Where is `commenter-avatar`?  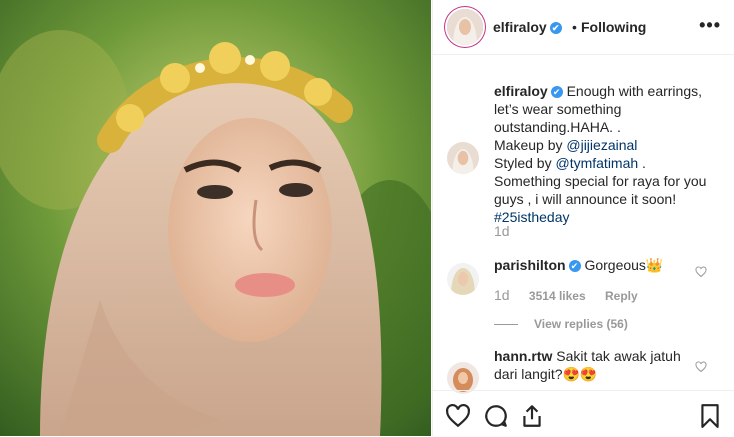 commenter-avatar is located at coordinates (463, 279).